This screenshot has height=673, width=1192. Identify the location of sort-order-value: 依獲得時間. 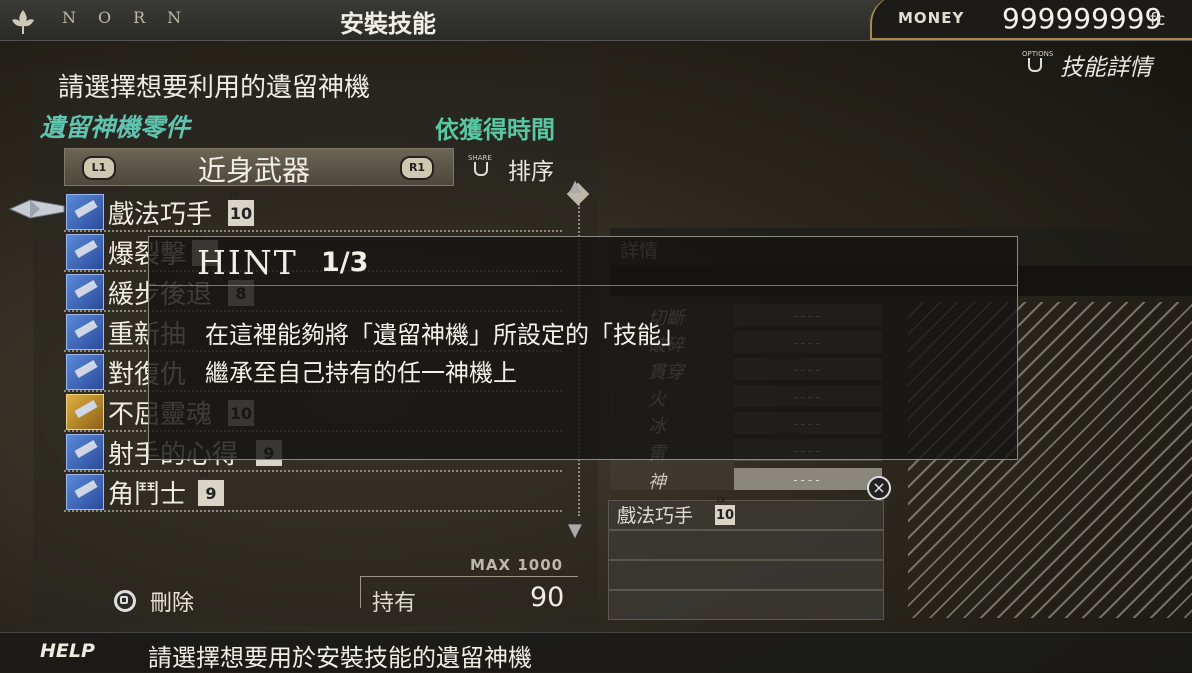
(495, 130).